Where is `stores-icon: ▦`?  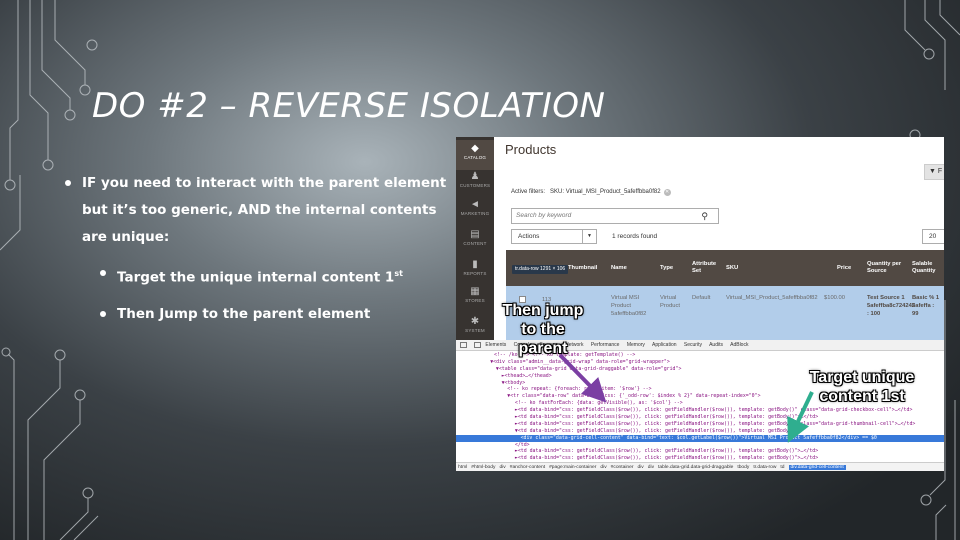 stores-icon: ▦ is located at coordinates (475, 291).